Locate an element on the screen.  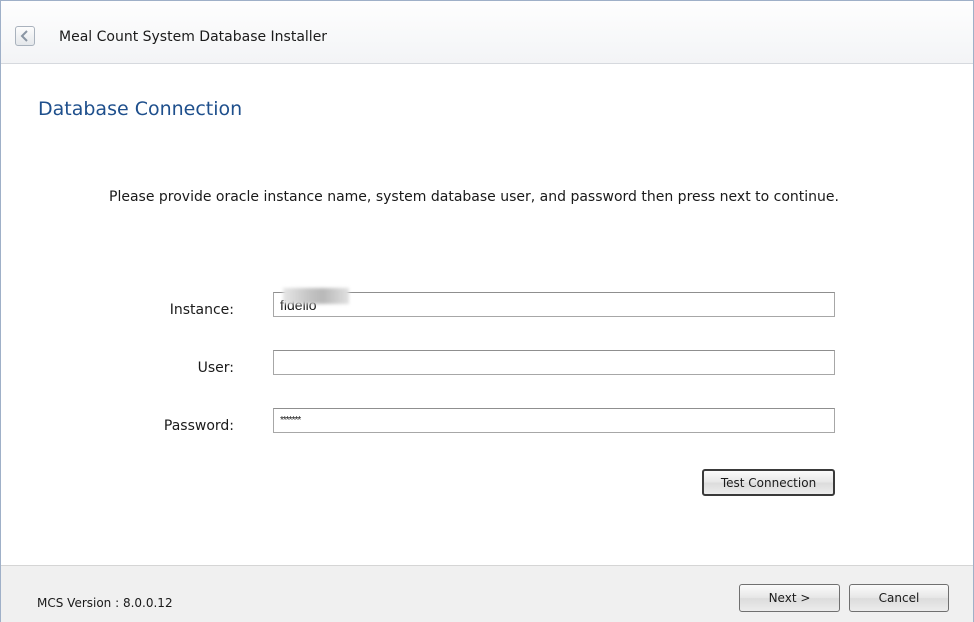
footer-bar: MCS Version : 8.0.0.12 Next > Cancel is located at coordinates (487, 593).